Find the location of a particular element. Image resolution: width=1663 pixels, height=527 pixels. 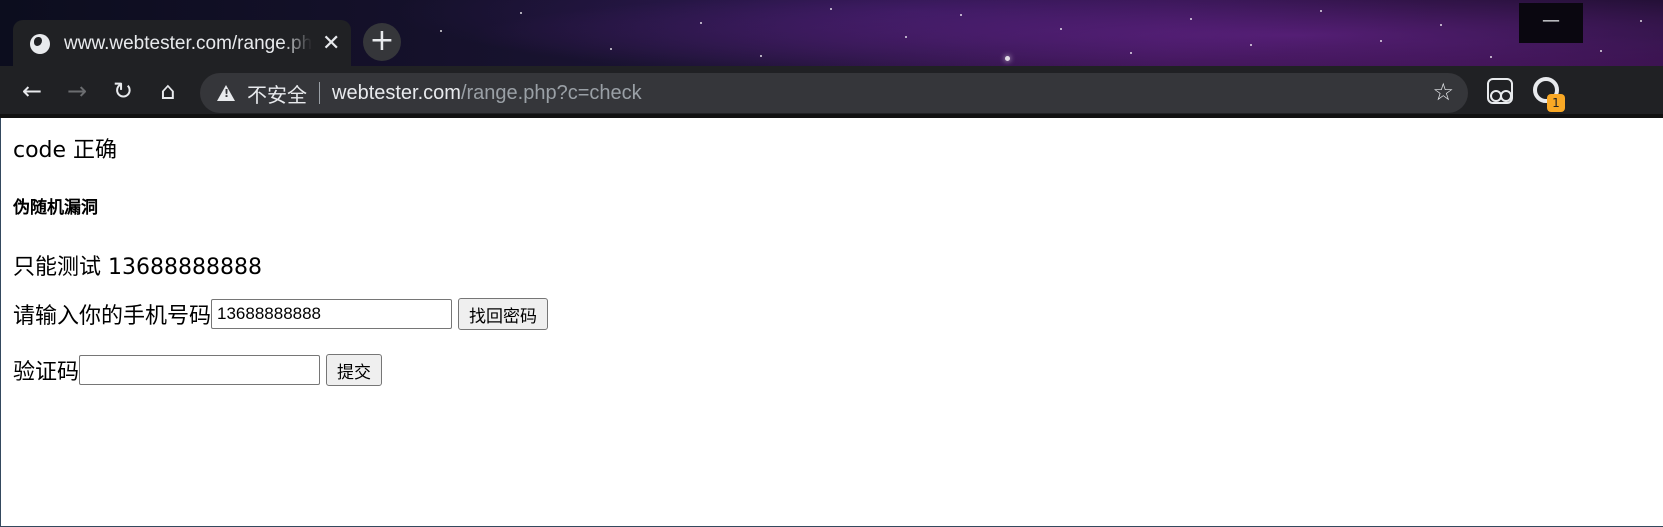

url-host: webtester.com is located at coordinates (396, 92).